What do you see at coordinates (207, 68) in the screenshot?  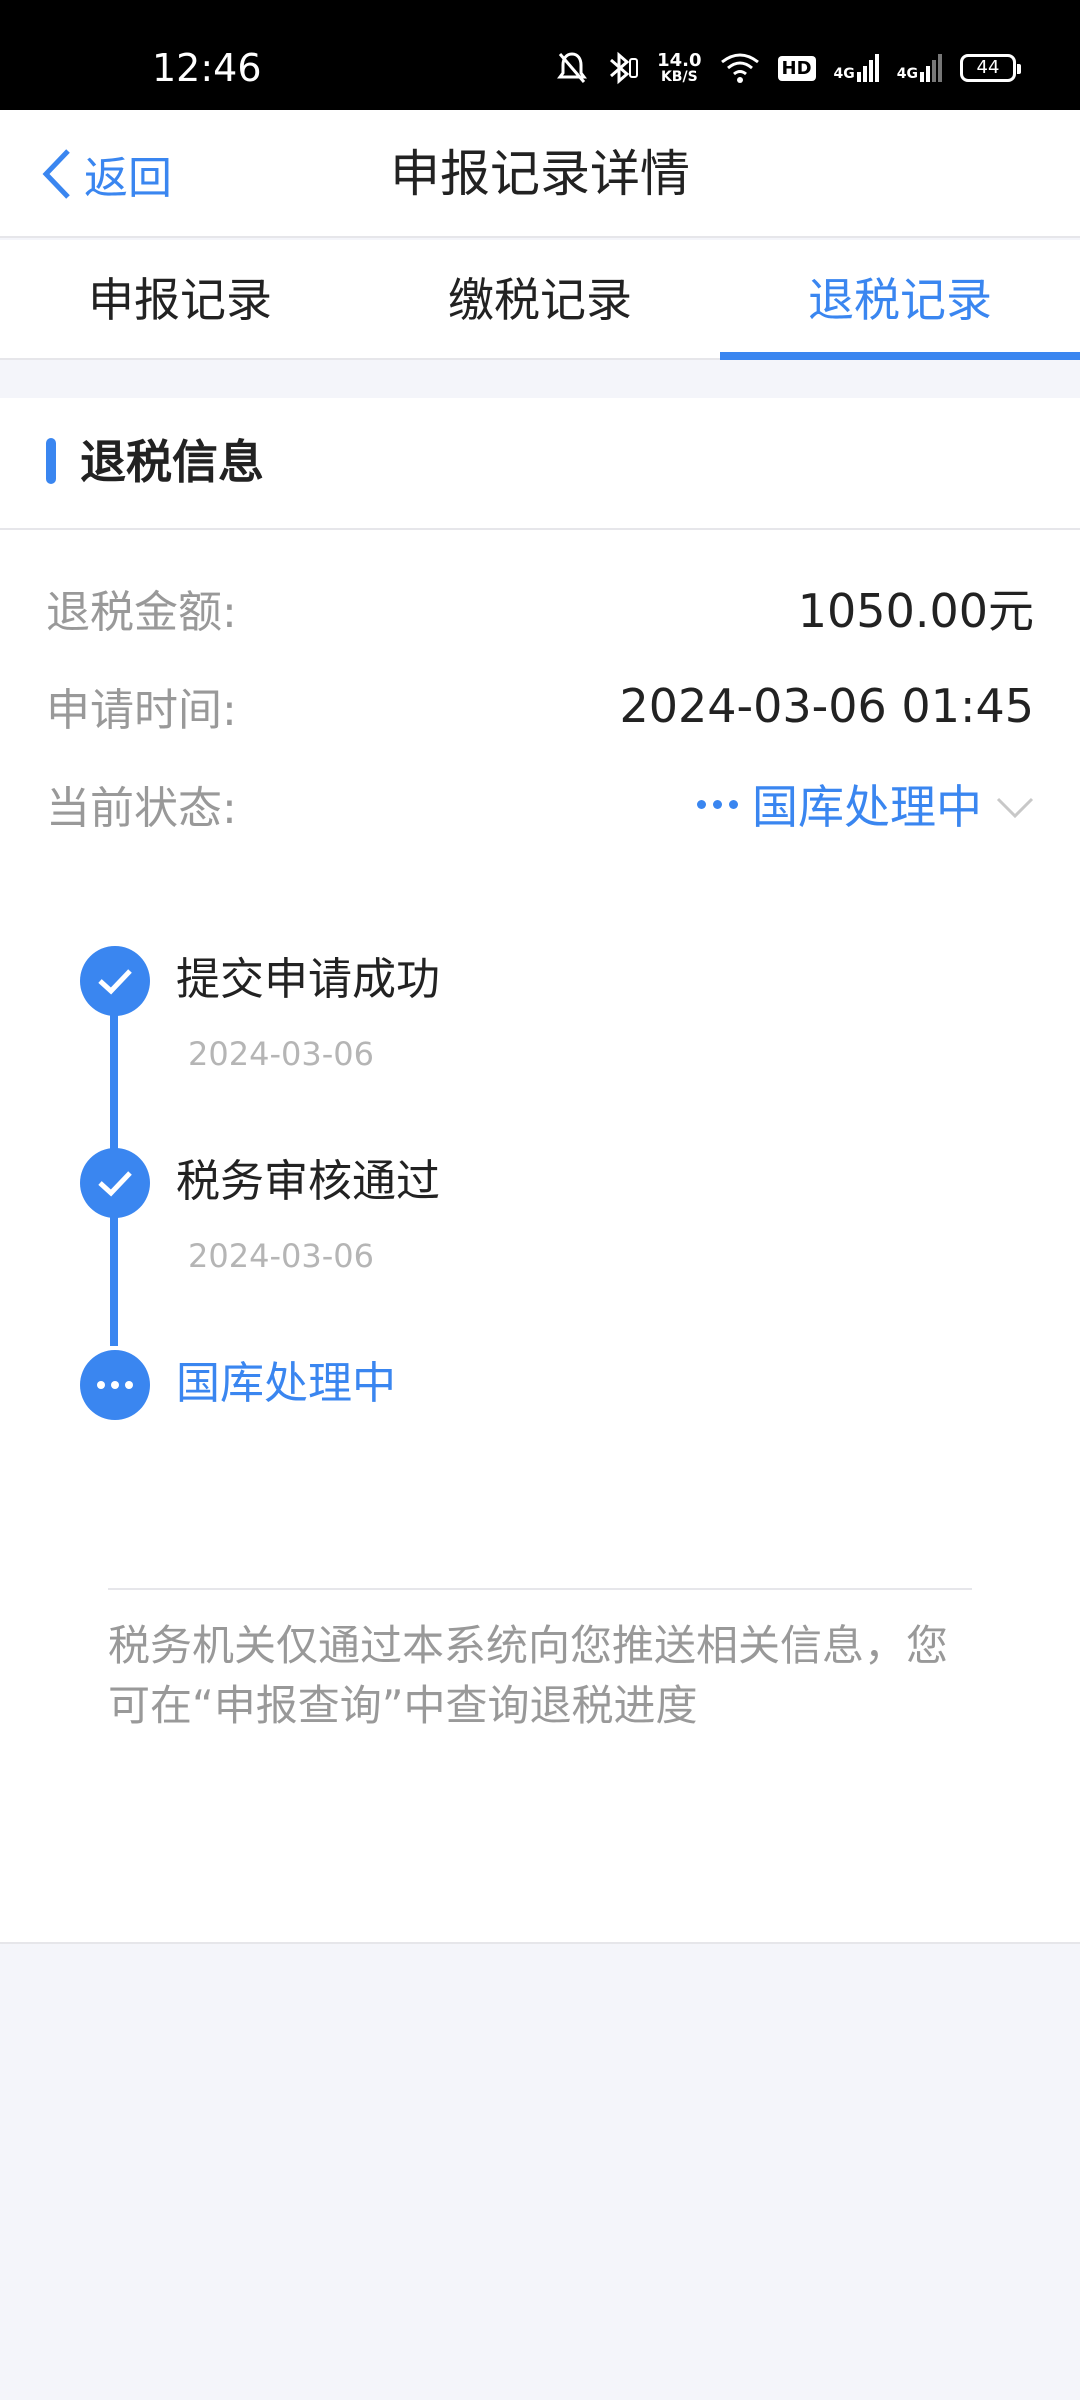 I see `status-time: 12:46` at bounding box center [207, 68].